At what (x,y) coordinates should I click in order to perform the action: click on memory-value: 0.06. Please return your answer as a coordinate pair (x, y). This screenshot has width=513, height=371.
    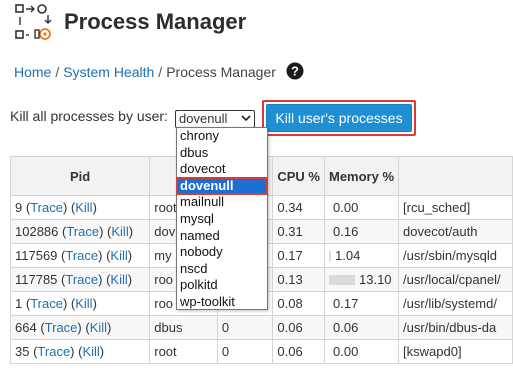
    Looking at the image, I should click on (346, 327).